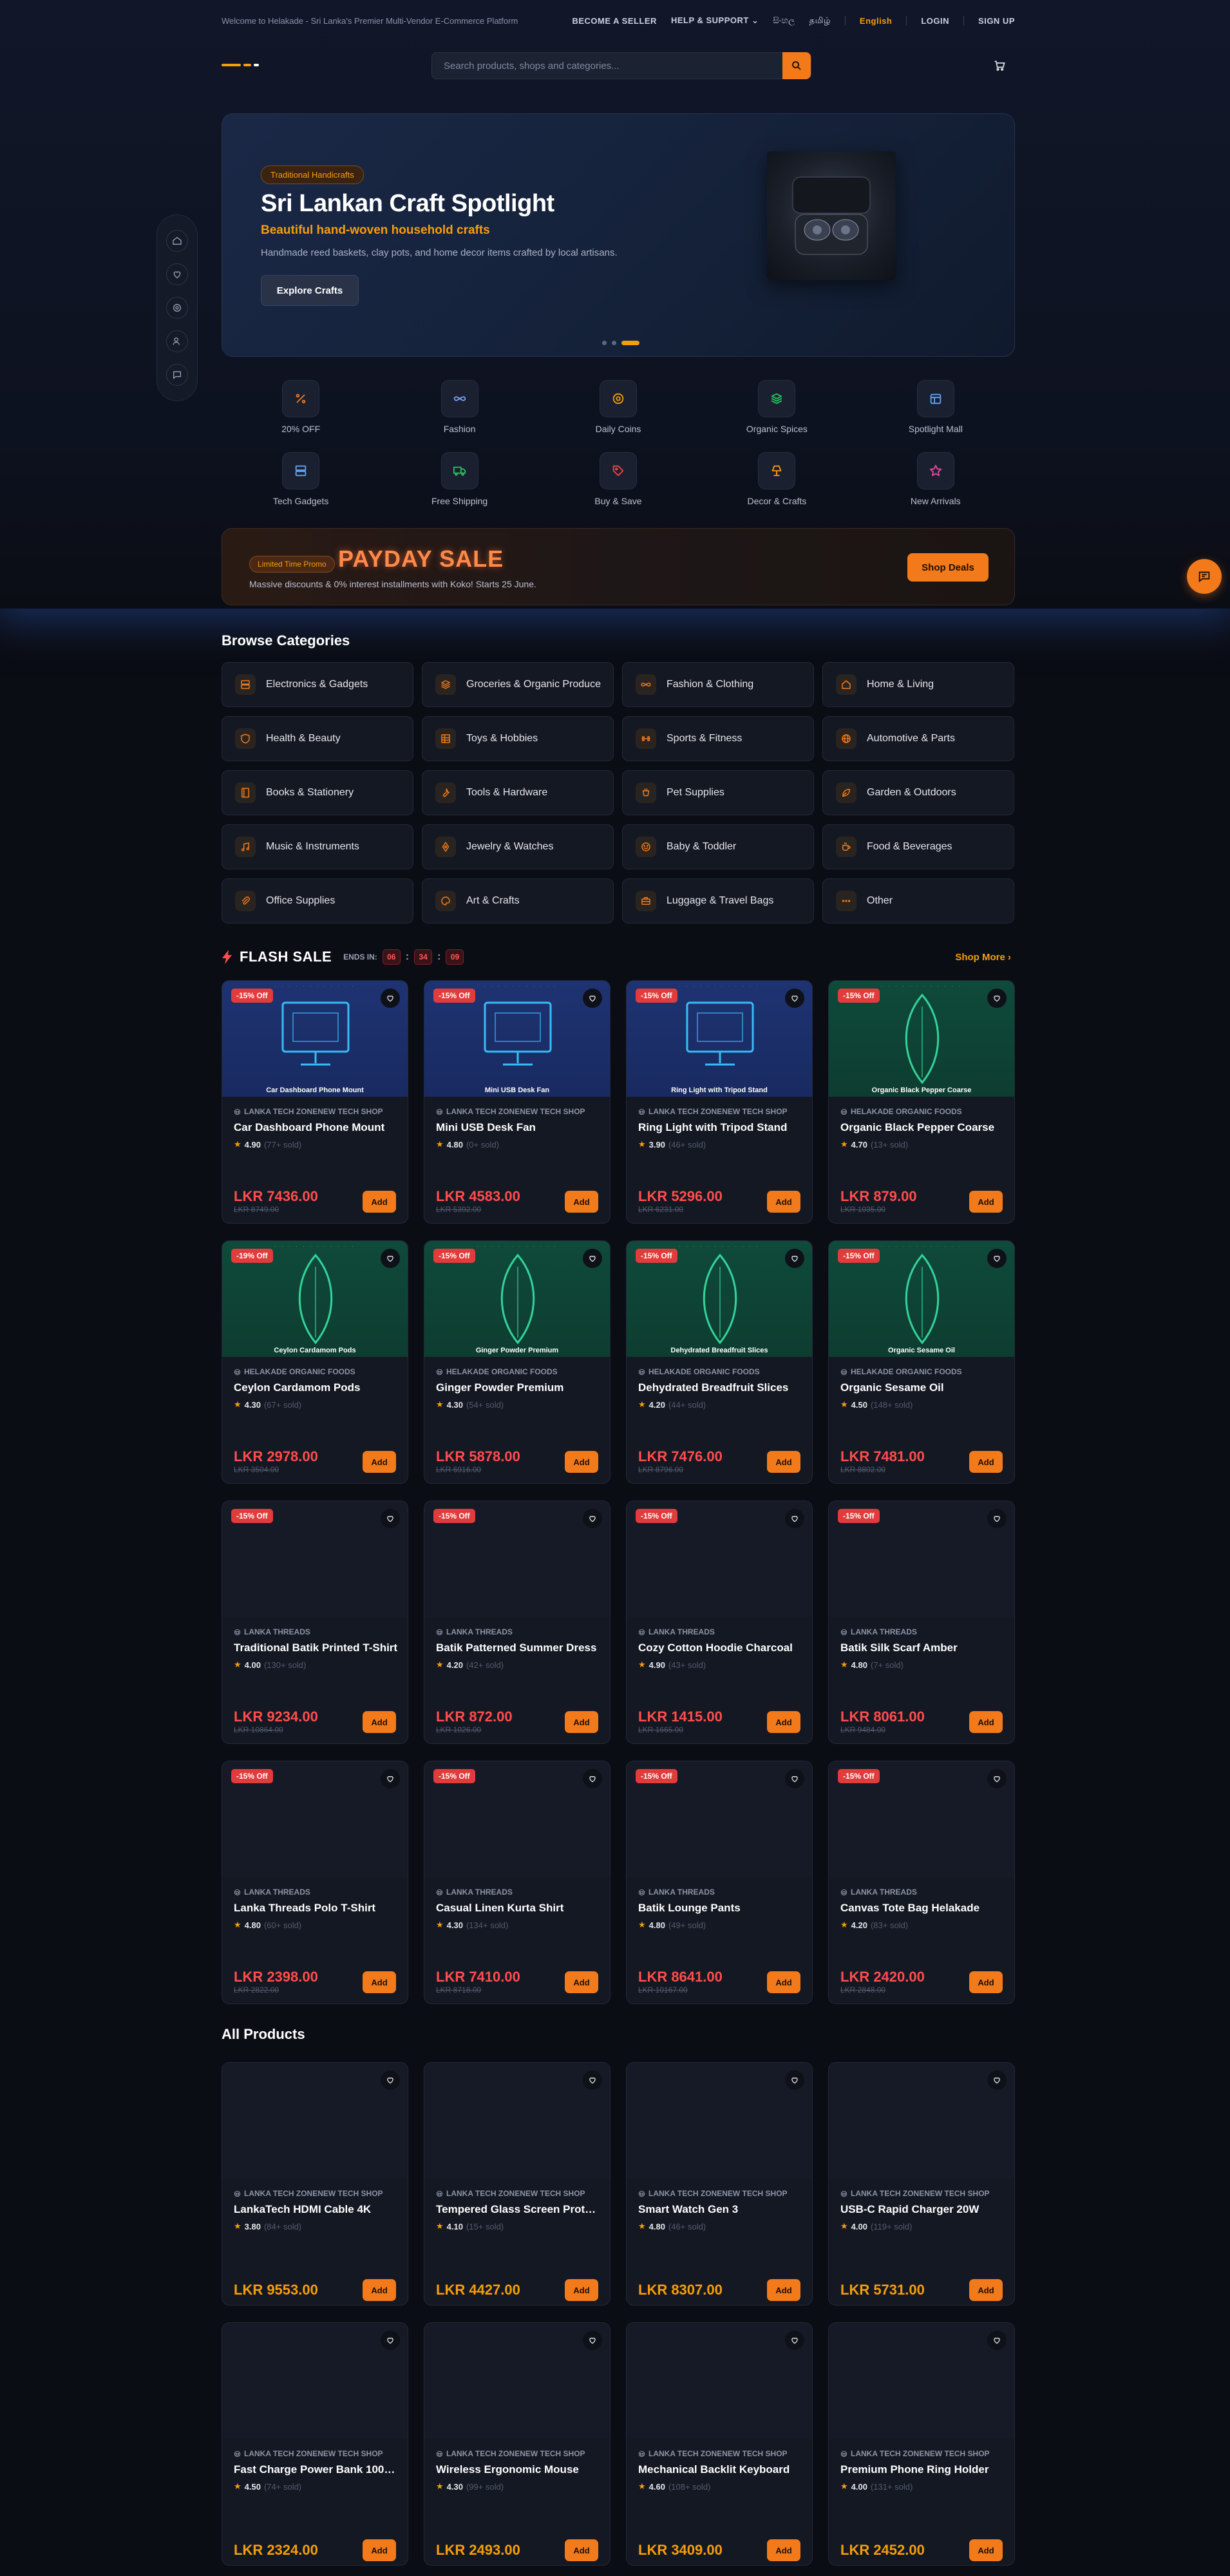  What do you see at coordinates (935, 409) in the screenshot?
I see `quick-link-spotlight-mall: Spotlight Mall` at bounding box center [935, 409].